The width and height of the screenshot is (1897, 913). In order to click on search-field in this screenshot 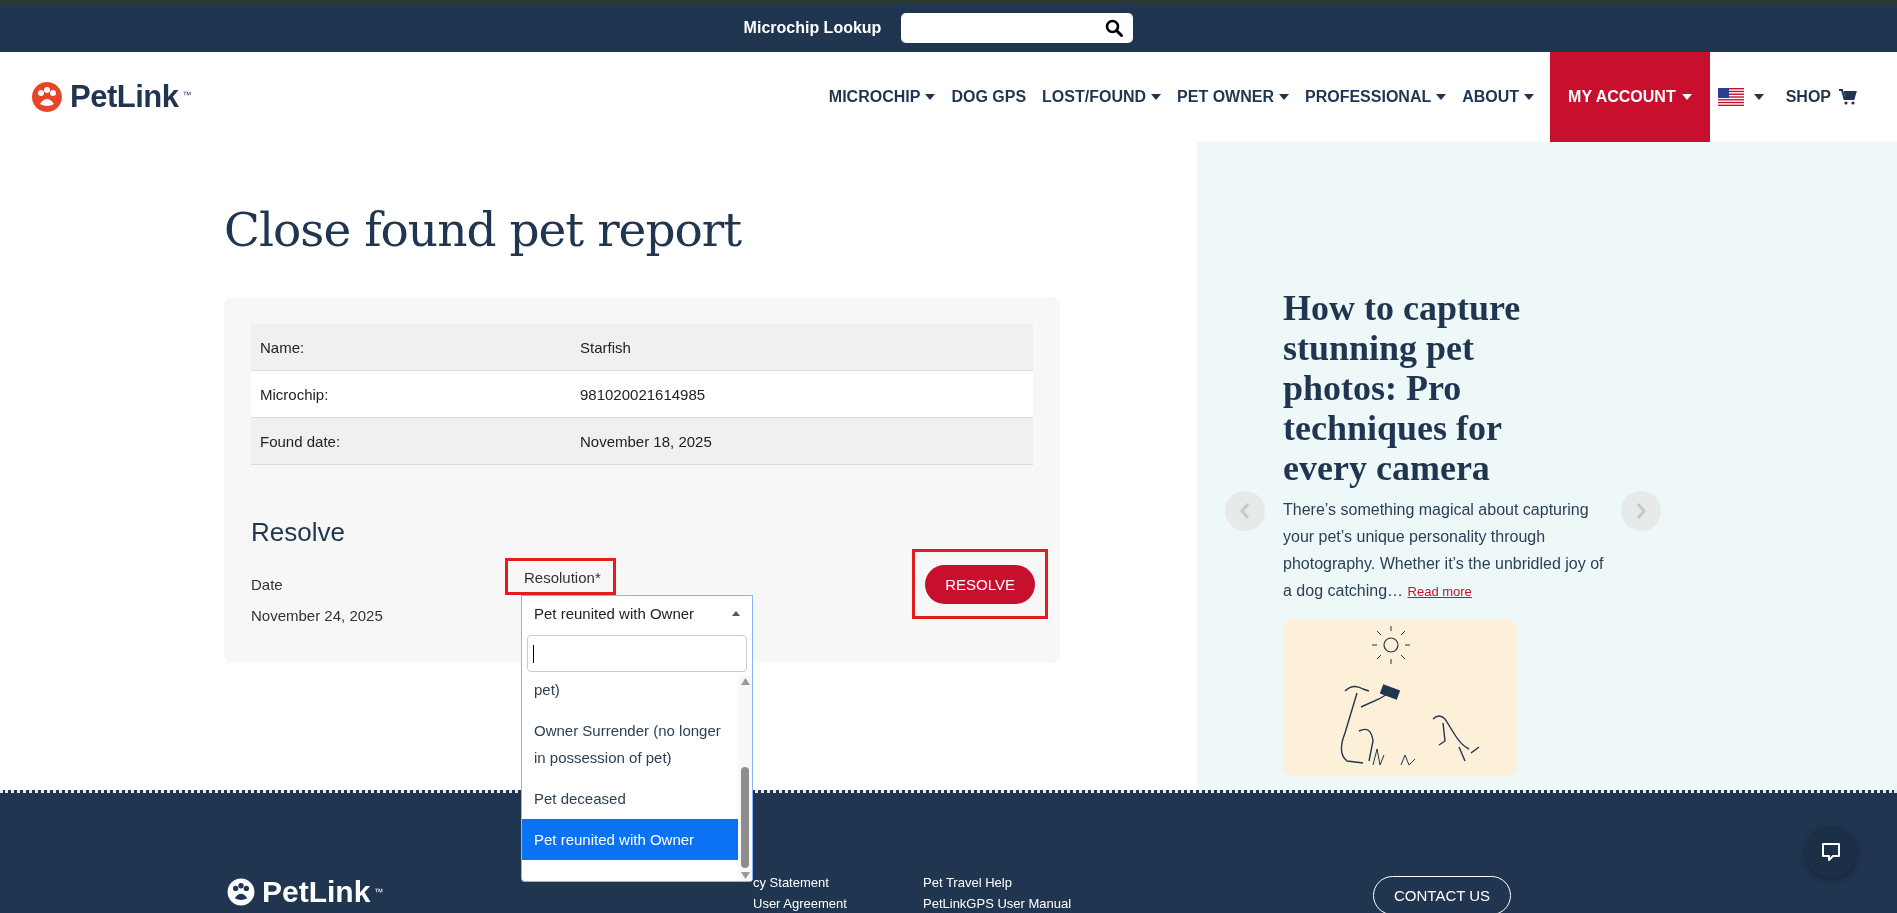, I will do `click(1017, 27)`.